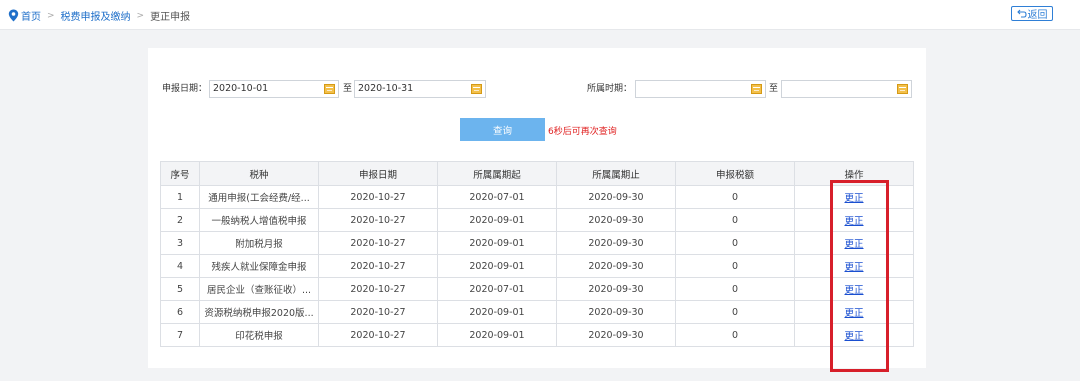  I want to click on period-label: 所属时期：, so click(610, 89).